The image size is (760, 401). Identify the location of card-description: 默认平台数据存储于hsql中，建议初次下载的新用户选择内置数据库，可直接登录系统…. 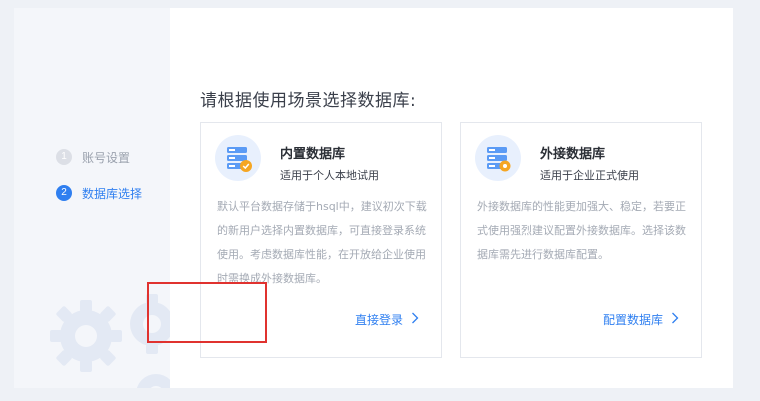
(322, 242).